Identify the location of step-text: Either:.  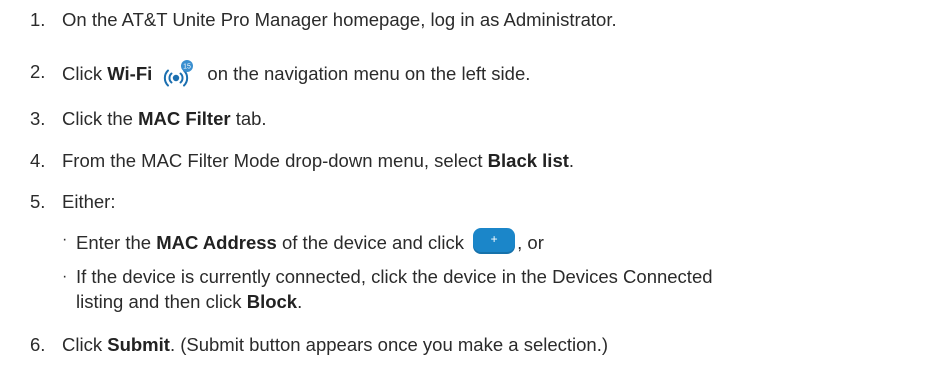
(89, 201).